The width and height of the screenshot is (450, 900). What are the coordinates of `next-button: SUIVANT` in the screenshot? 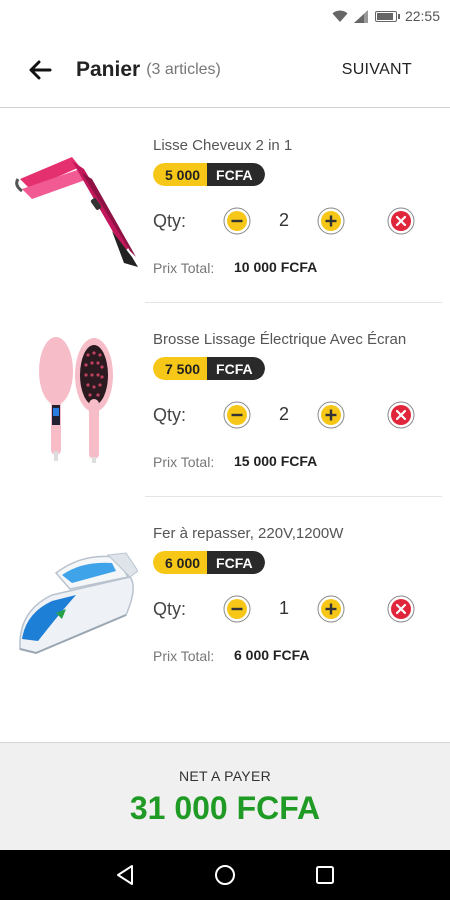 It's located at (377, 70).